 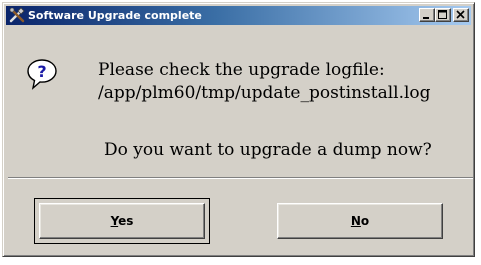 What do you see at coordinates (268, 150) in the screenshot?
I see `question-text: Do you want to upgrade a dump now?` at bounding box center [268, 150].